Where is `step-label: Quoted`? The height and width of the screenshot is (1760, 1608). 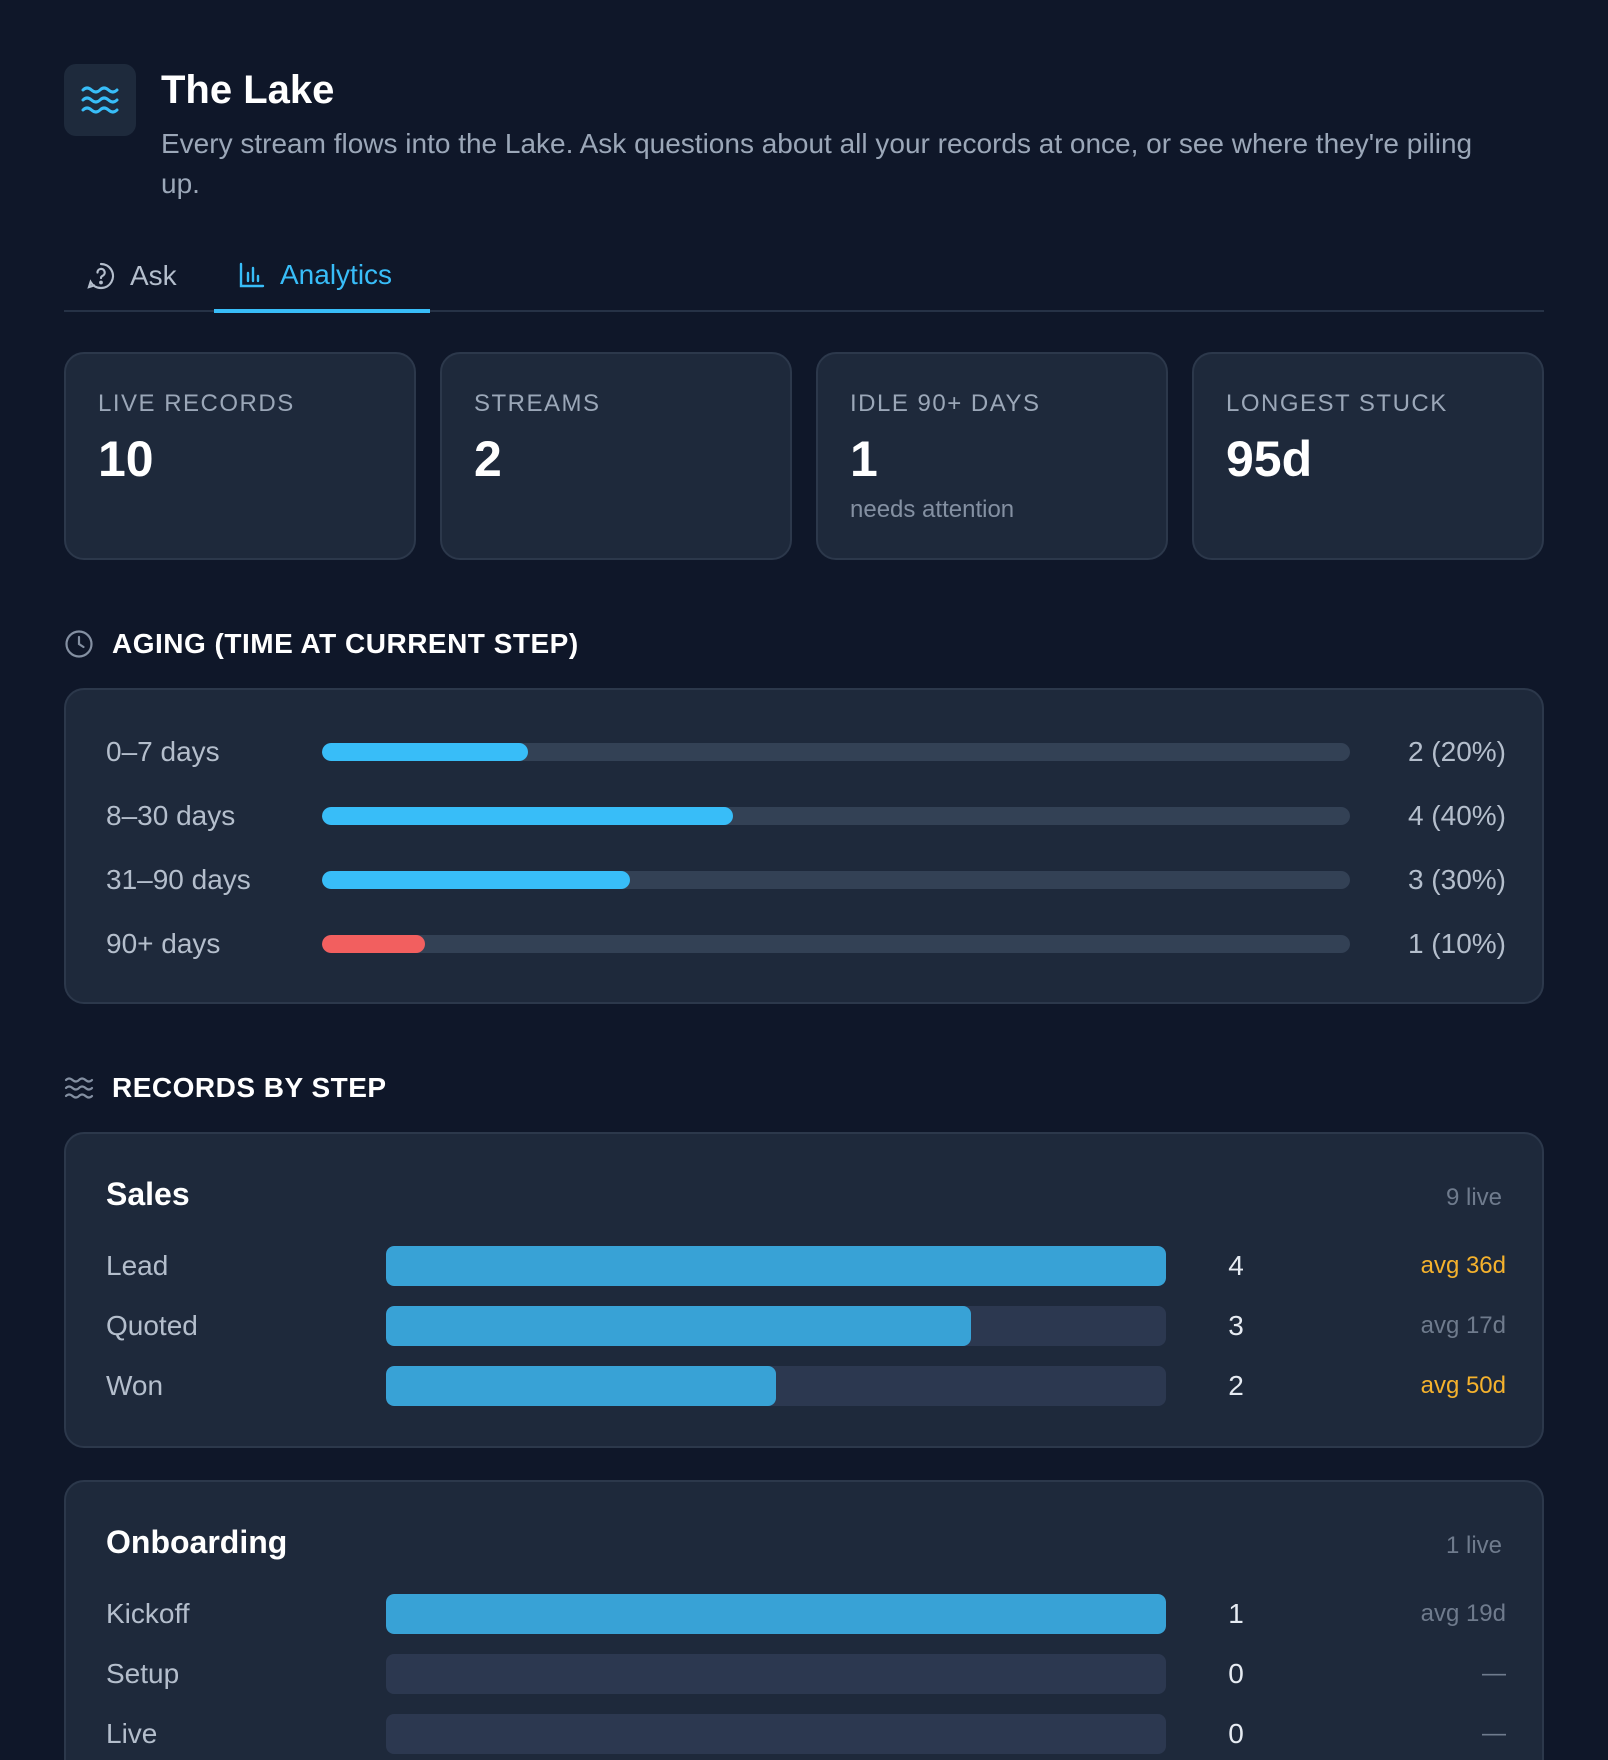 step-label: Quoted is located at coordinates (152, 1325).